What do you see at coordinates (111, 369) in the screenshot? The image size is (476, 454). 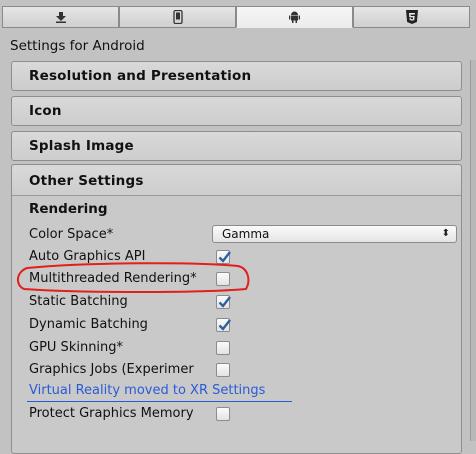 I see `setting-label: Graphics Jobs (Experimer` at bounding box center [111, 369].